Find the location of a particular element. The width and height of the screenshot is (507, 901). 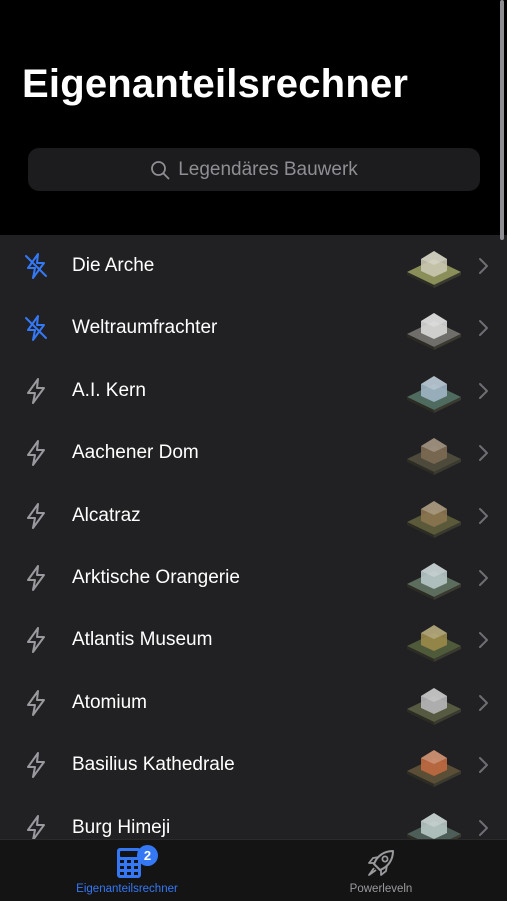

tab-powerleveln: Powerleveln is located at coordinates (380, 870).